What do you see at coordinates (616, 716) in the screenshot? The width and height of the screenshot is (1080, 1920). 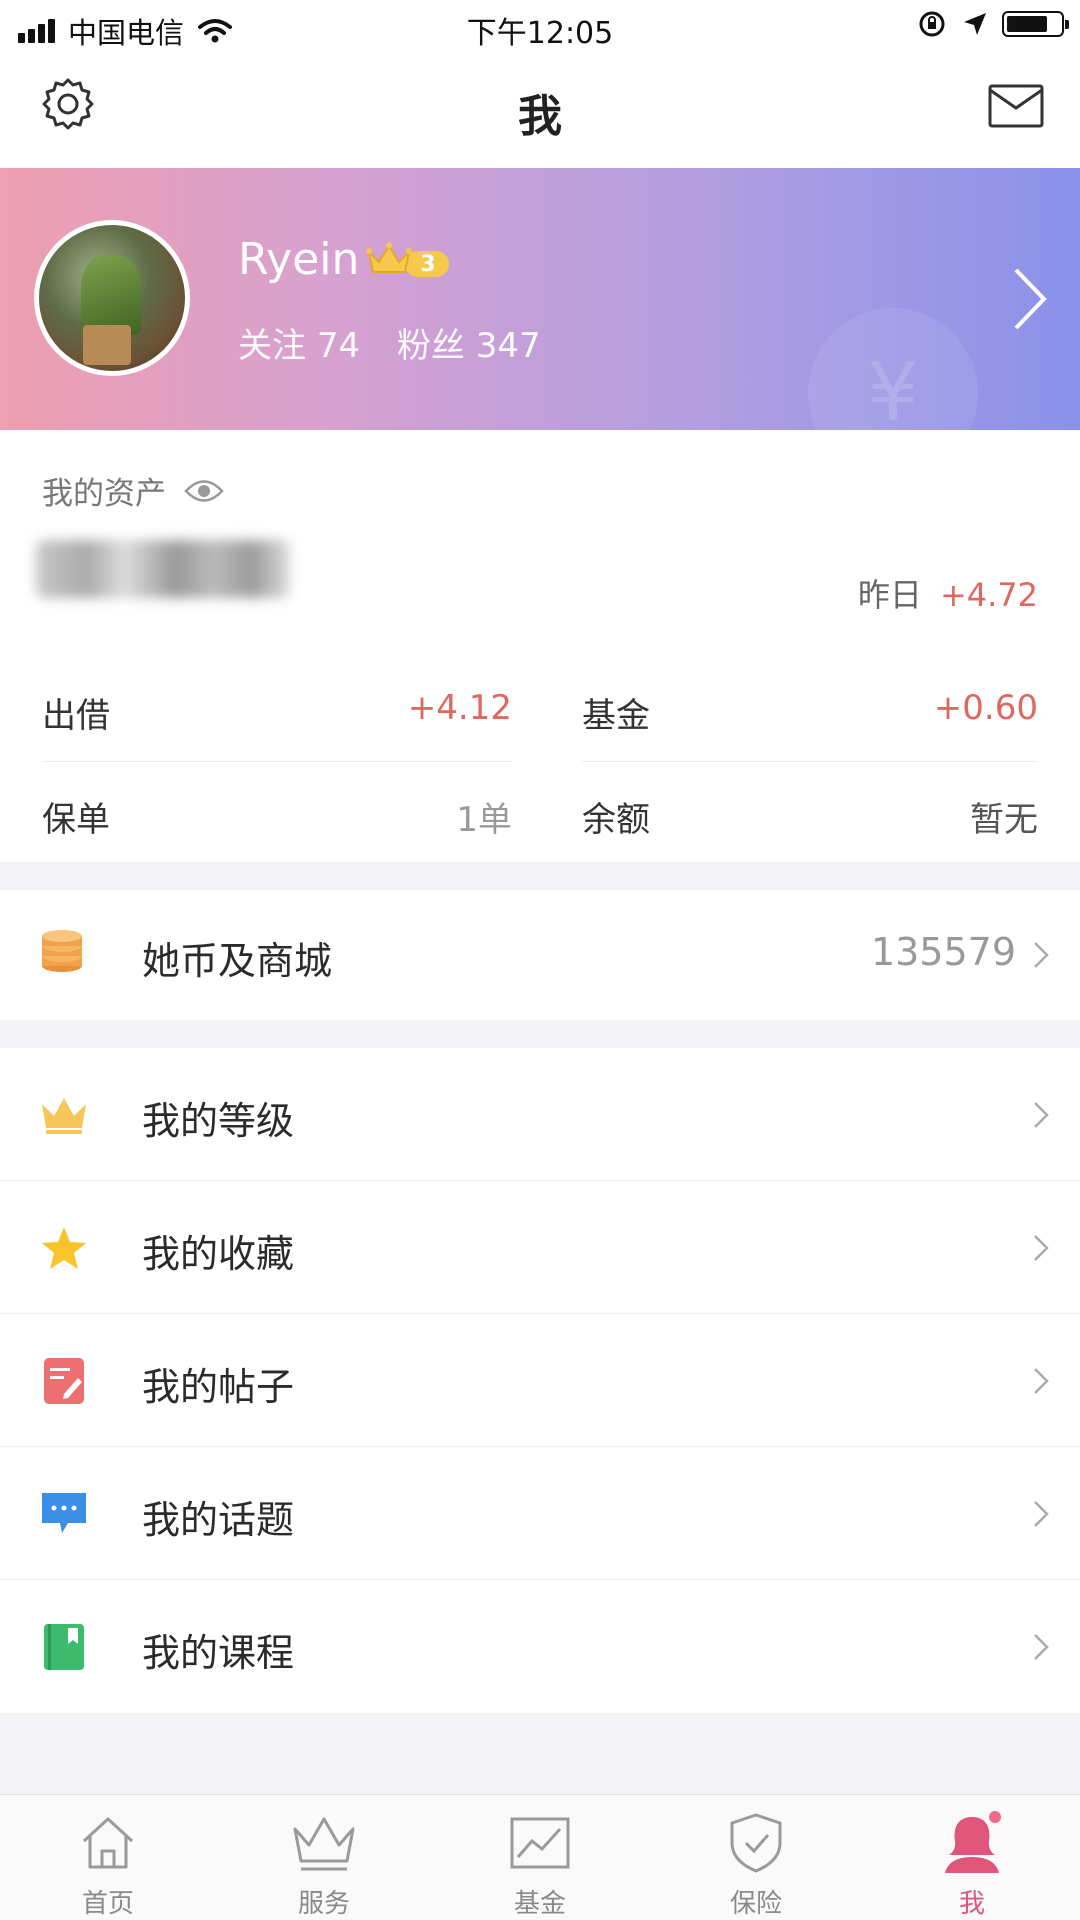 I see `asset-label: 基金` at bounding box center [616, 716].